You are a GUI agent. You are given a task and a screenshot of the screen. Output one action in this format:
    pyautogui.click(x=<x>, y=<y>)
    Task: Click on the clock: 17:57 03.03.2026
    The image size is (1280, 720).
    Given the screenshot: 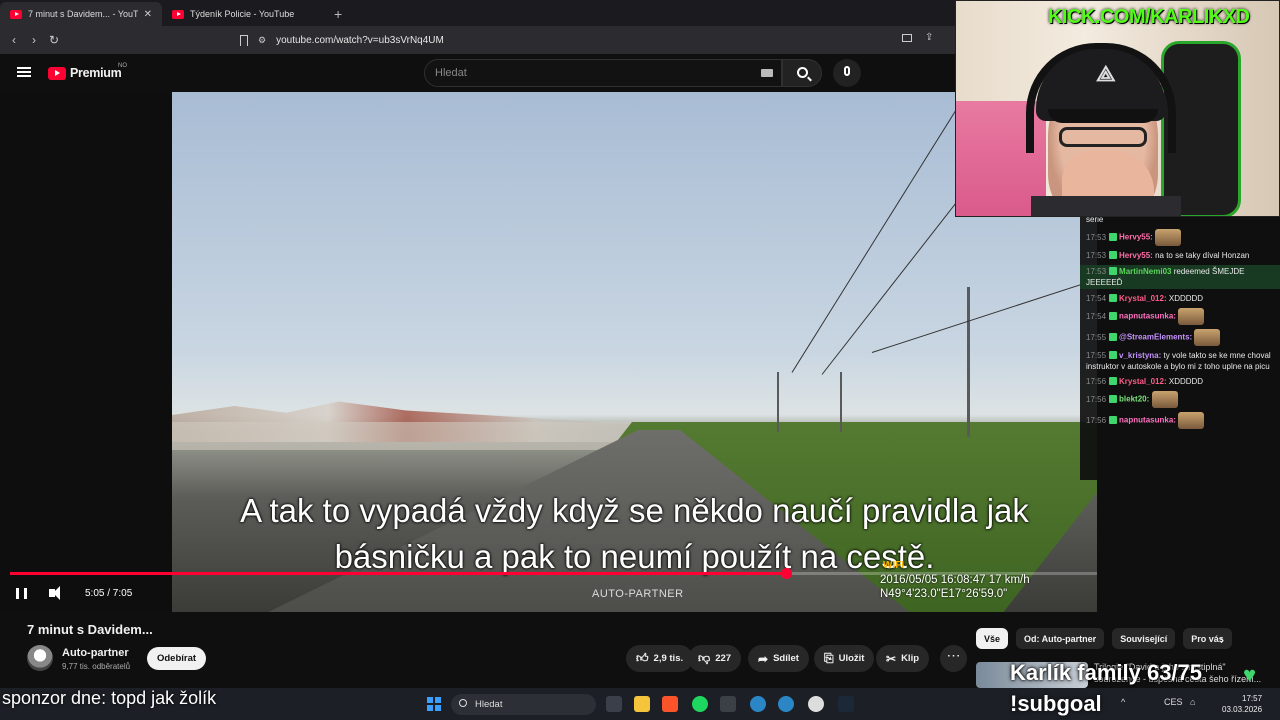 What is the action you would take?
    pyautogui.click(x=1242, y=704)
    